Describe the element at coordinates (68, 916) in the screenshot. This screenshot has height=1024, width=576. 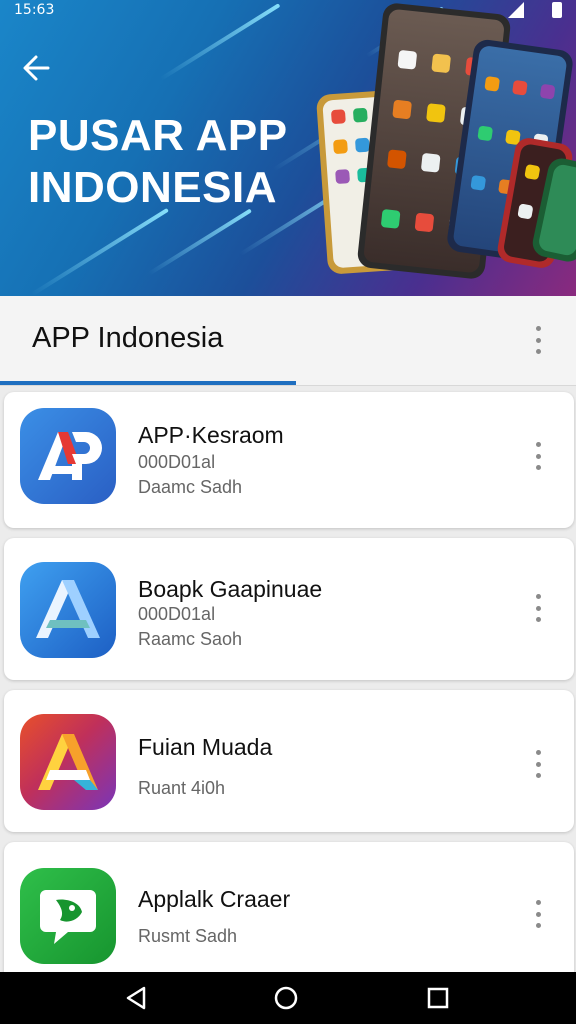
I see `chat-face-icon` at that location.